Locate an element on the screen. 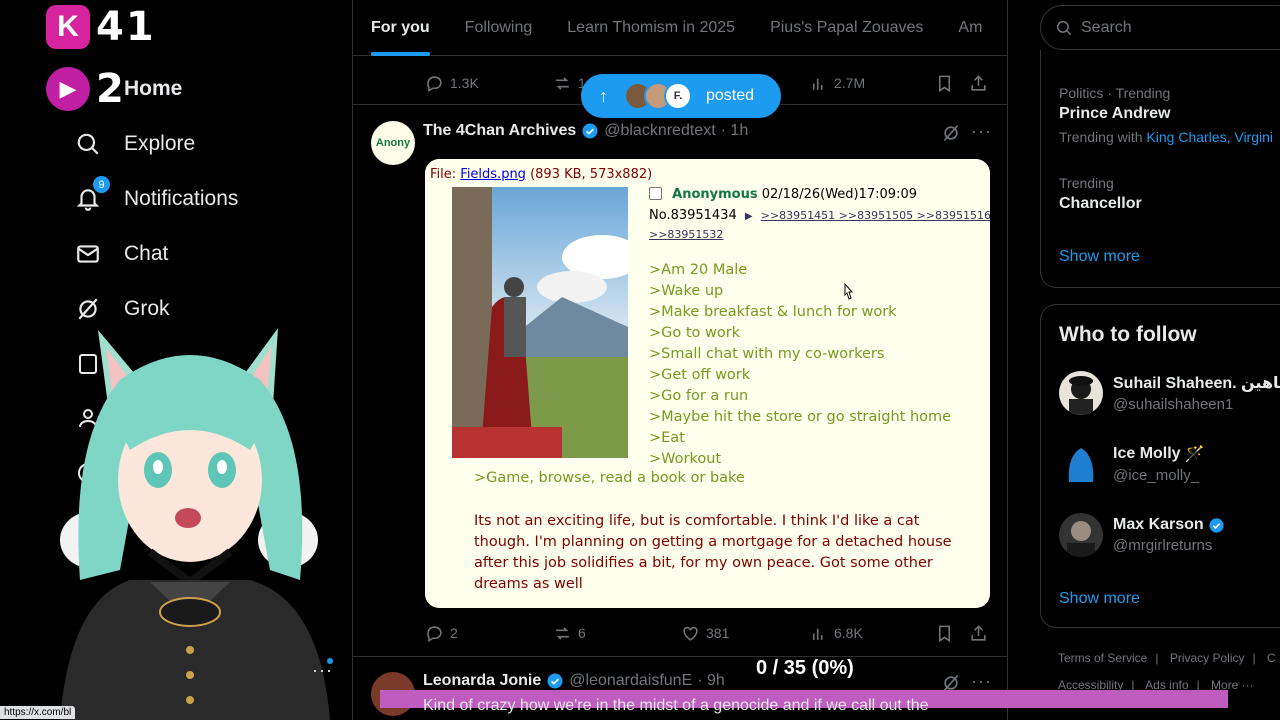 This screenshot has height=720, width=1280. search-input: Search is located at coordinates (1160, 27).